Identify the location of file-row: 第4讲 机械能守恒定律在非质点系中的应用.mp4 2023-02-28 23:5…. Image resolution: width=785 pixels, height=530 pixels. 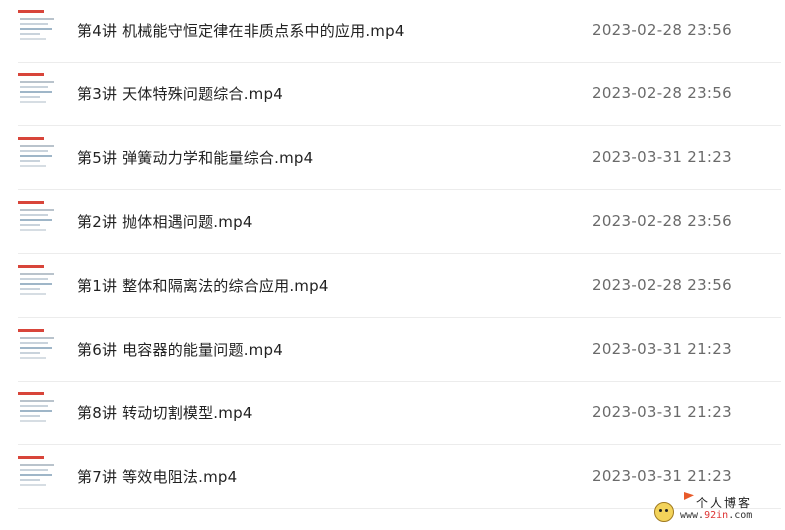
(392, 31).